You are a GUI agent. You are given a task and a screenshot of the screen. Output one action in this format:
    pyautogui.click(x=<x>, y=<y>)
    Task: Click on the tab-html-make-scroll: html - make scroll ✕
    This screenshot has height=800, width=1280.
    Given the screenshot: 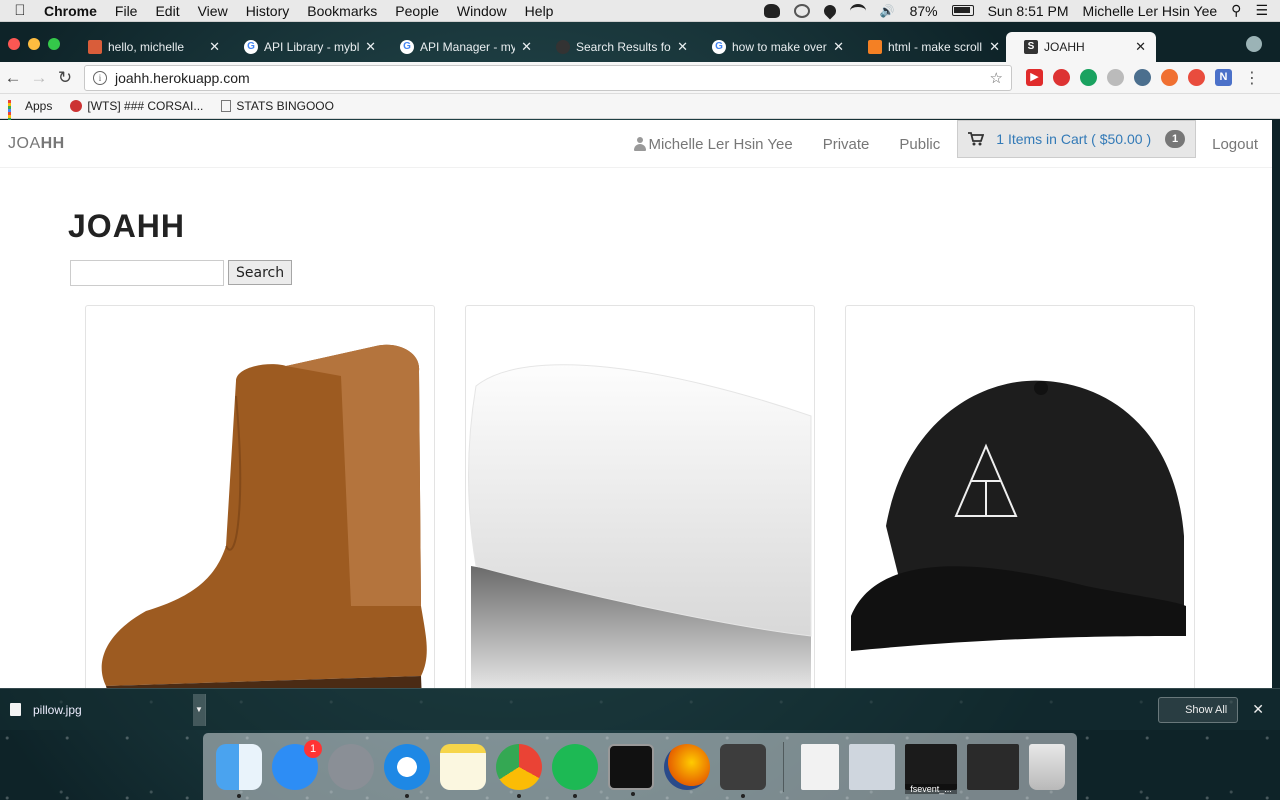 What is the action you would take?
    pyautogui.click(x=930, y=47)
    